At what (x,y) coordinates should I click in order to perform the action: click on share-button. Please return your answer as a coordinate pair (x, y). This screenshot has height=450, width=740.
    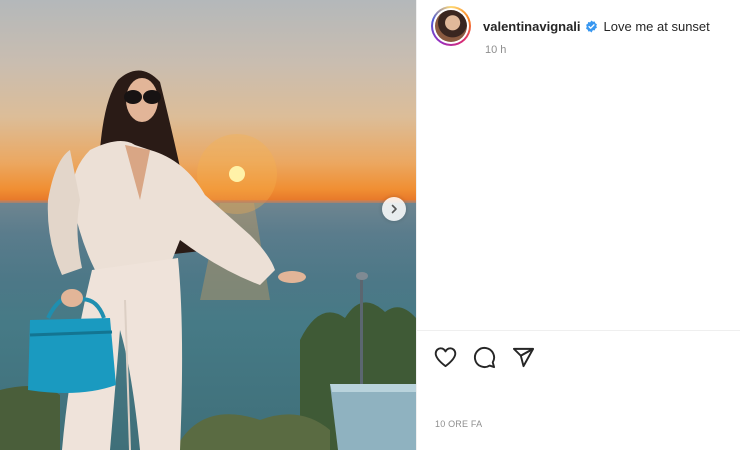
    Looking at the image, I should click on (523, 357).